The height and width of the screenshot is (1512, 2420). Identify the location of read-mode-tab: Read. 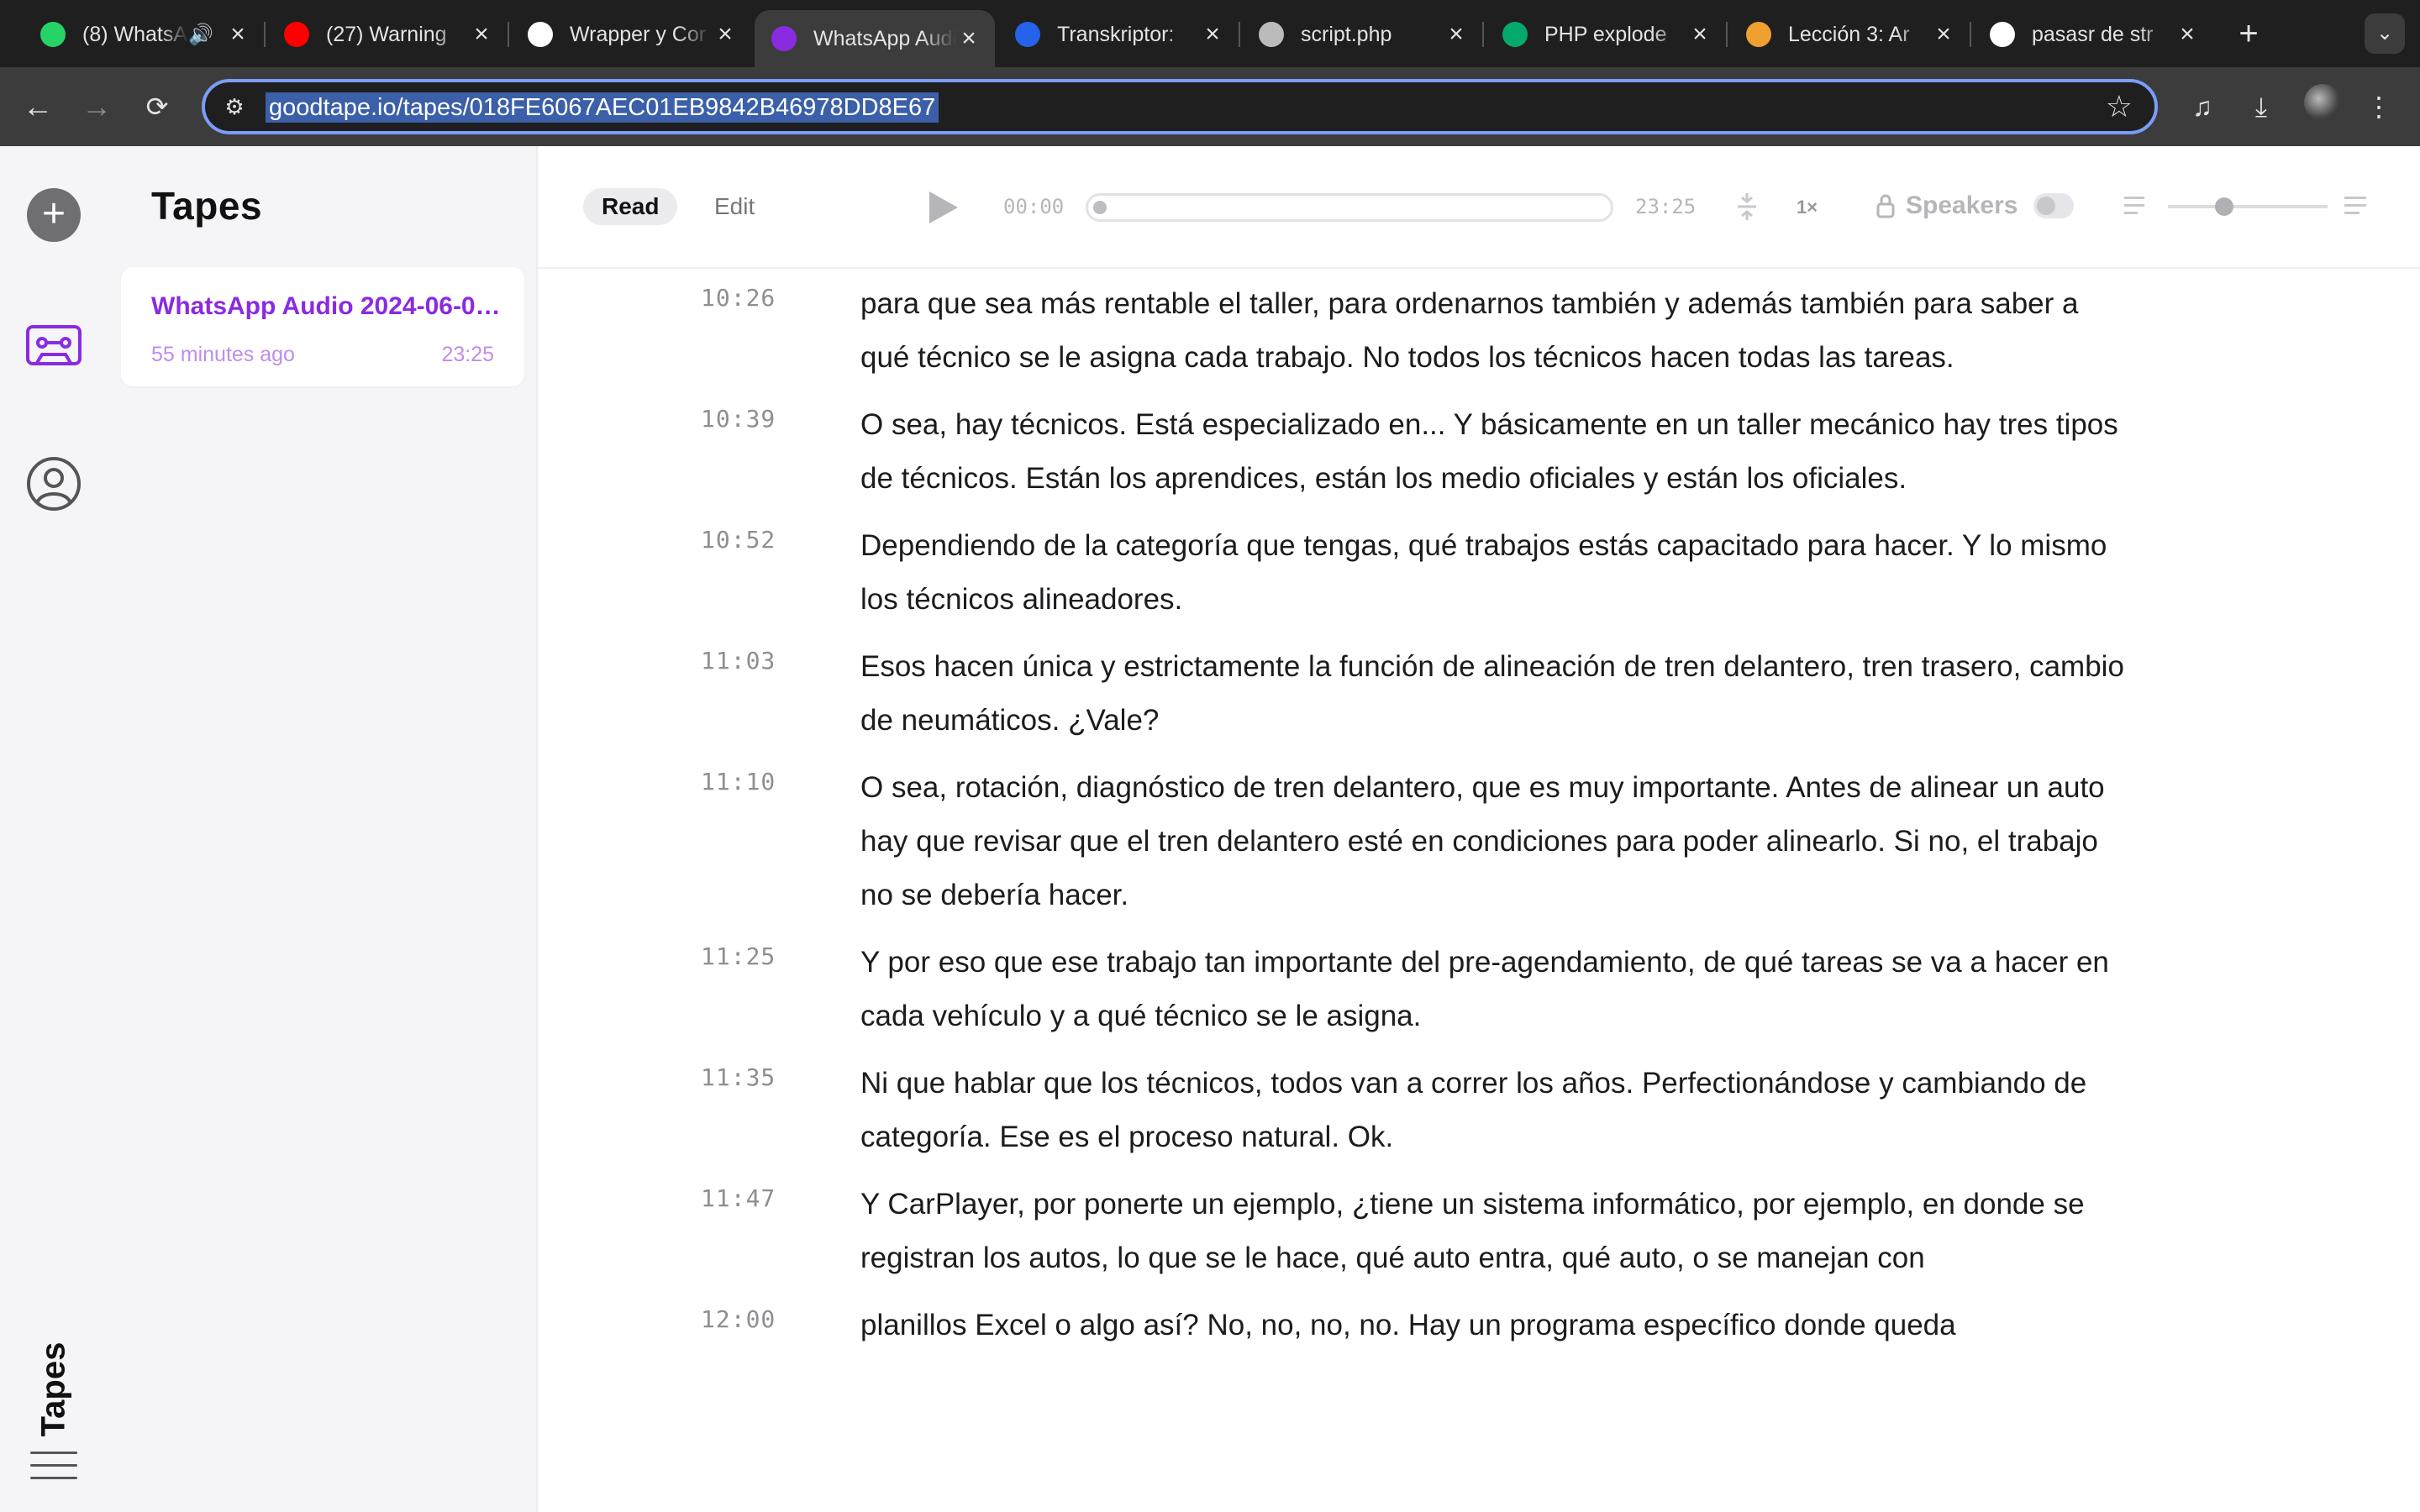
(630, 206).